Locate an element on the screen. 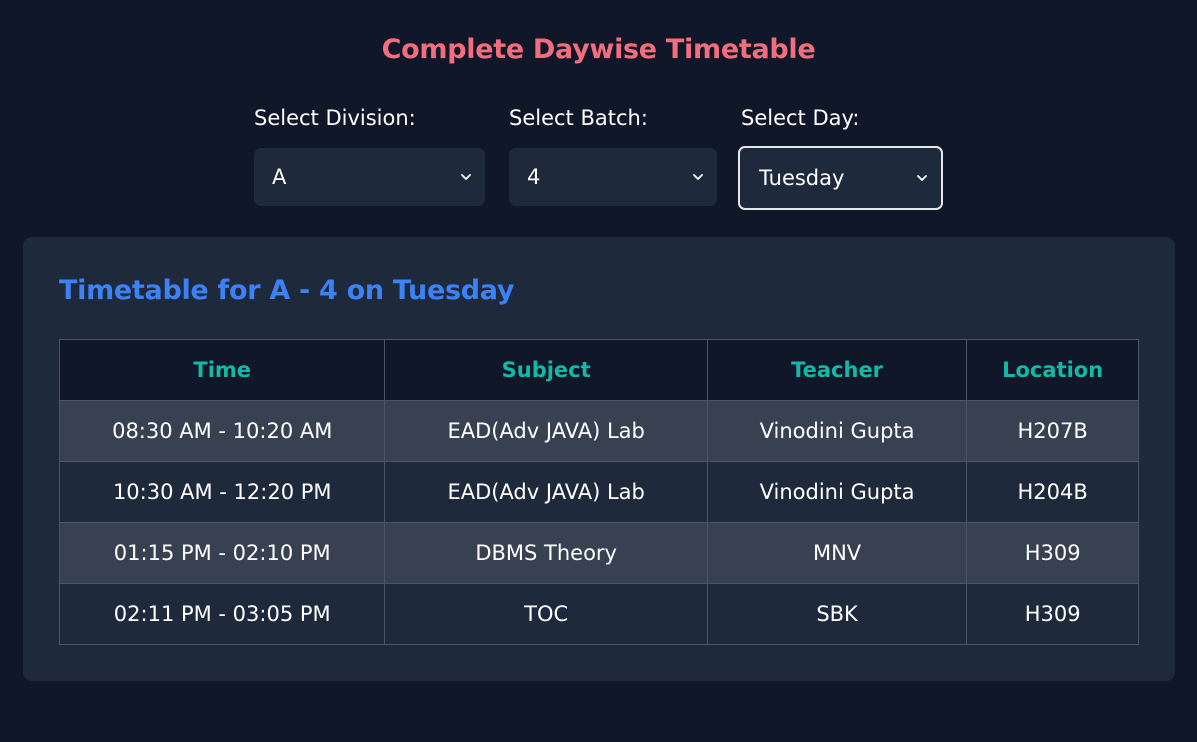 The height and width of the screenshot is (742, 1197). teacher-cell: SBK is located at coordinates (837, 614).